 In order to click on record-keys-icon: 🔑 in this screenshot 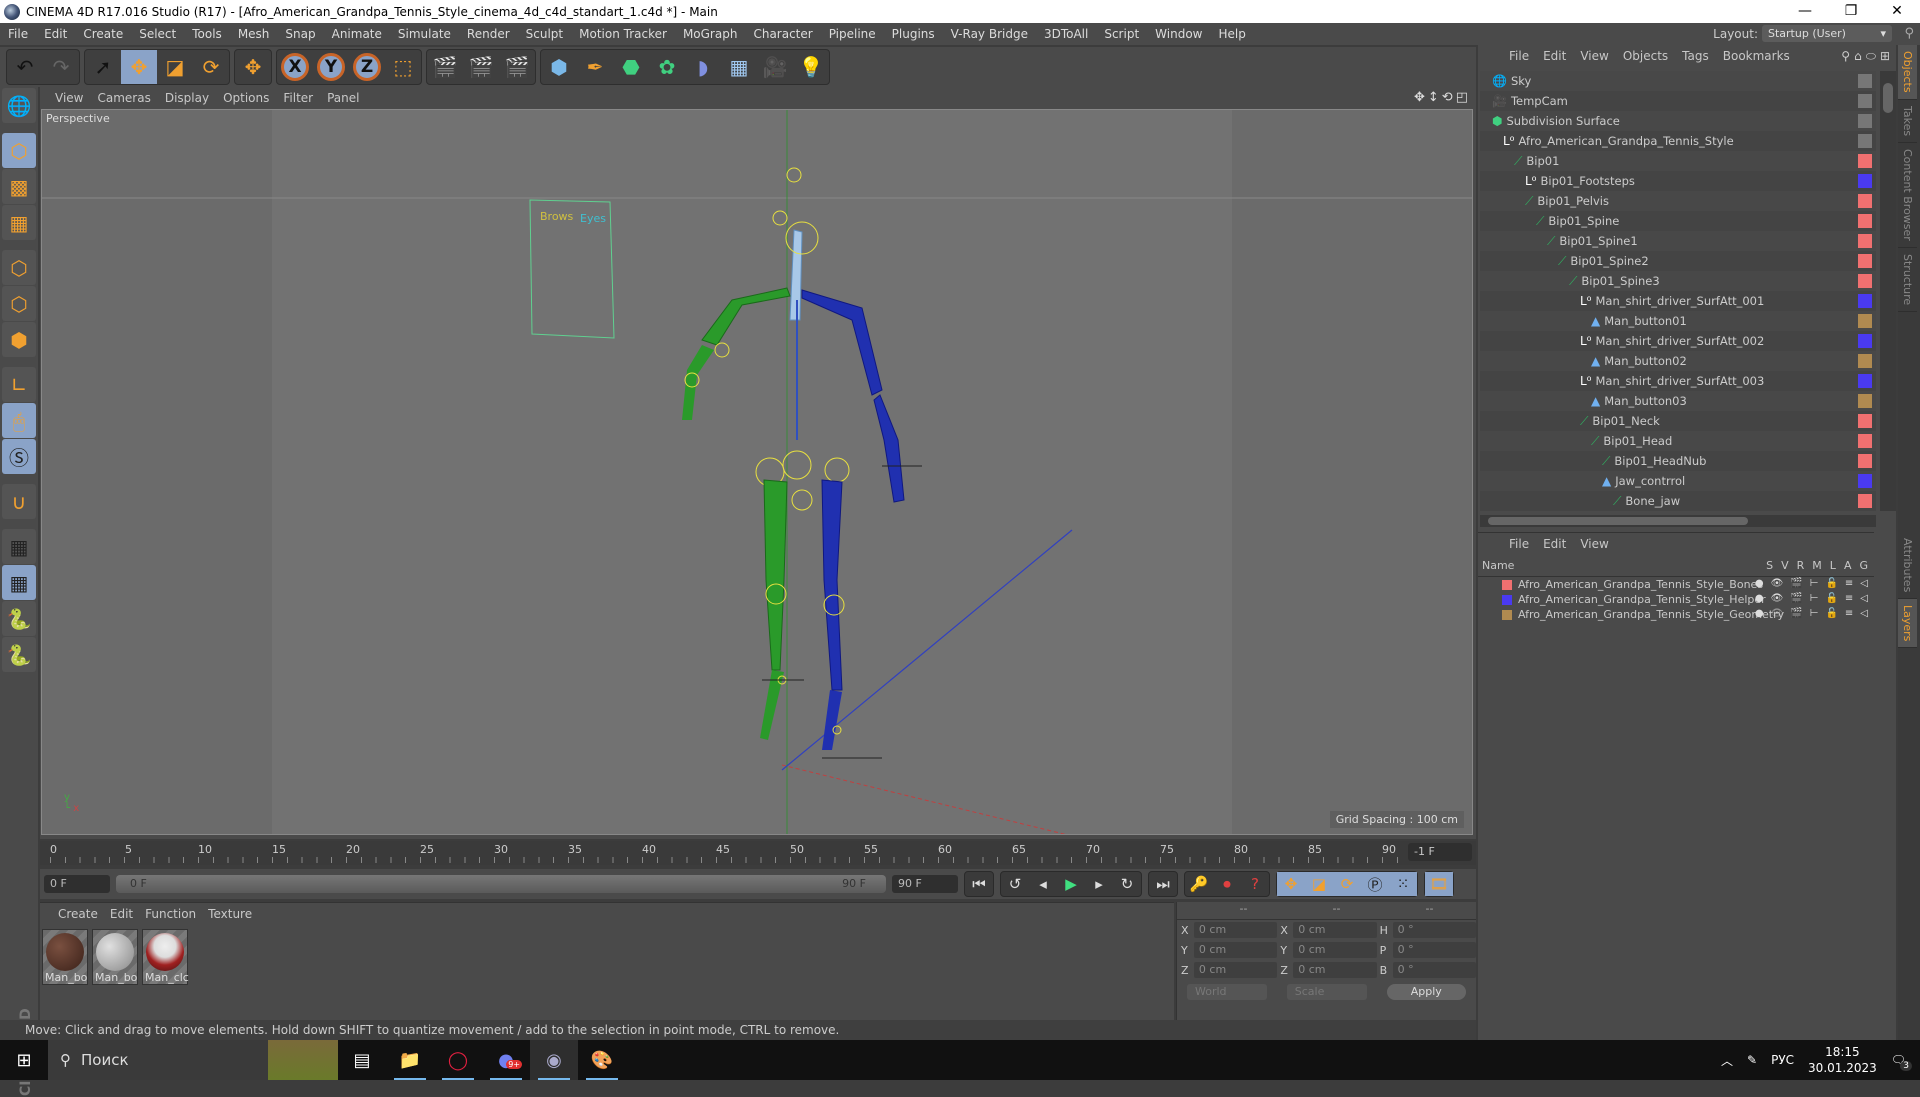, I will do `click(1199, 884)`.